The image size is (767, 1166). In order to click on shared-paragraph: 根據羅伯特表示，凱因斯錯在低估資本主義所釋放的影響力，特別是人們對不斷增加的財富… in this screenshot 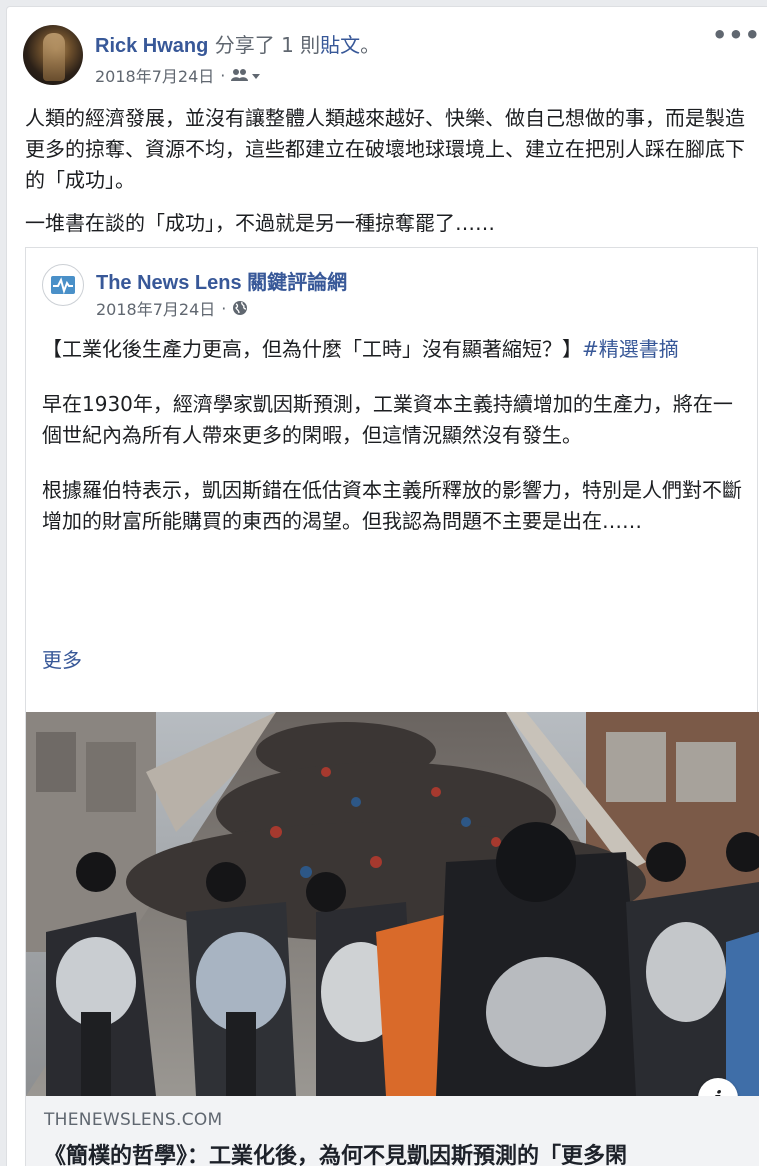, I will do `click(392, 505)`.